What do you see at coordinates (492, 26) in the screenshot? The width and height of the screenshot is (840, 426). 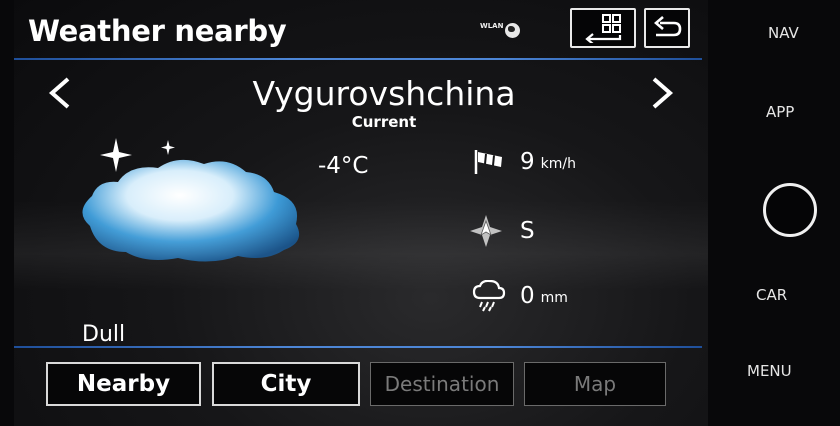 I see `wlan-label: WLAN` at bounding box center [492, 26].